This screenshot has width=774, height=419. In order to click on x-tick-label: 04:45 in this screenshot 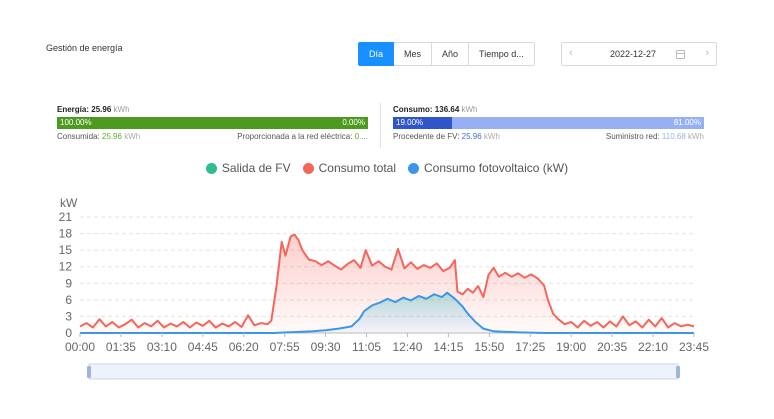, I will do `click(203, 347)`.